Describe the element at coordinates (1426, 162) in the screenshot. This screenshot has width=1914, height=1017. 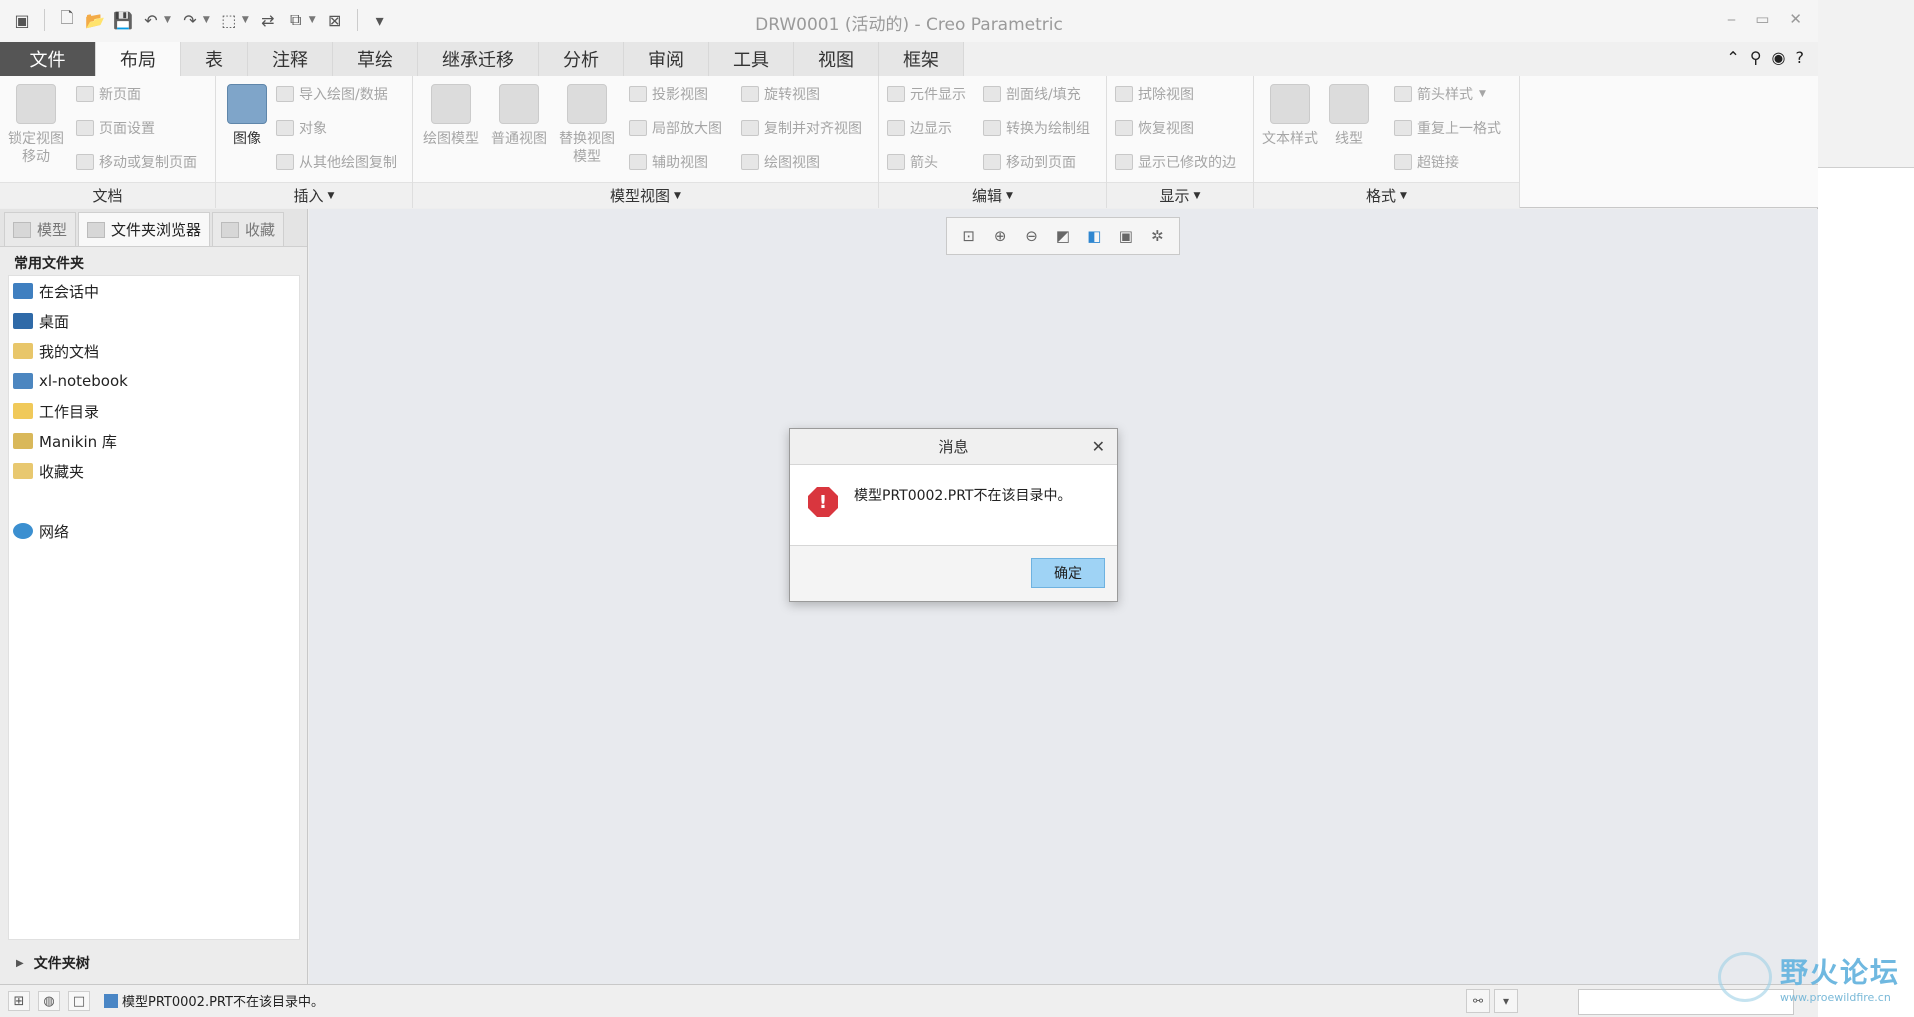
I see `hyperlink-button: 超链接` at that location.